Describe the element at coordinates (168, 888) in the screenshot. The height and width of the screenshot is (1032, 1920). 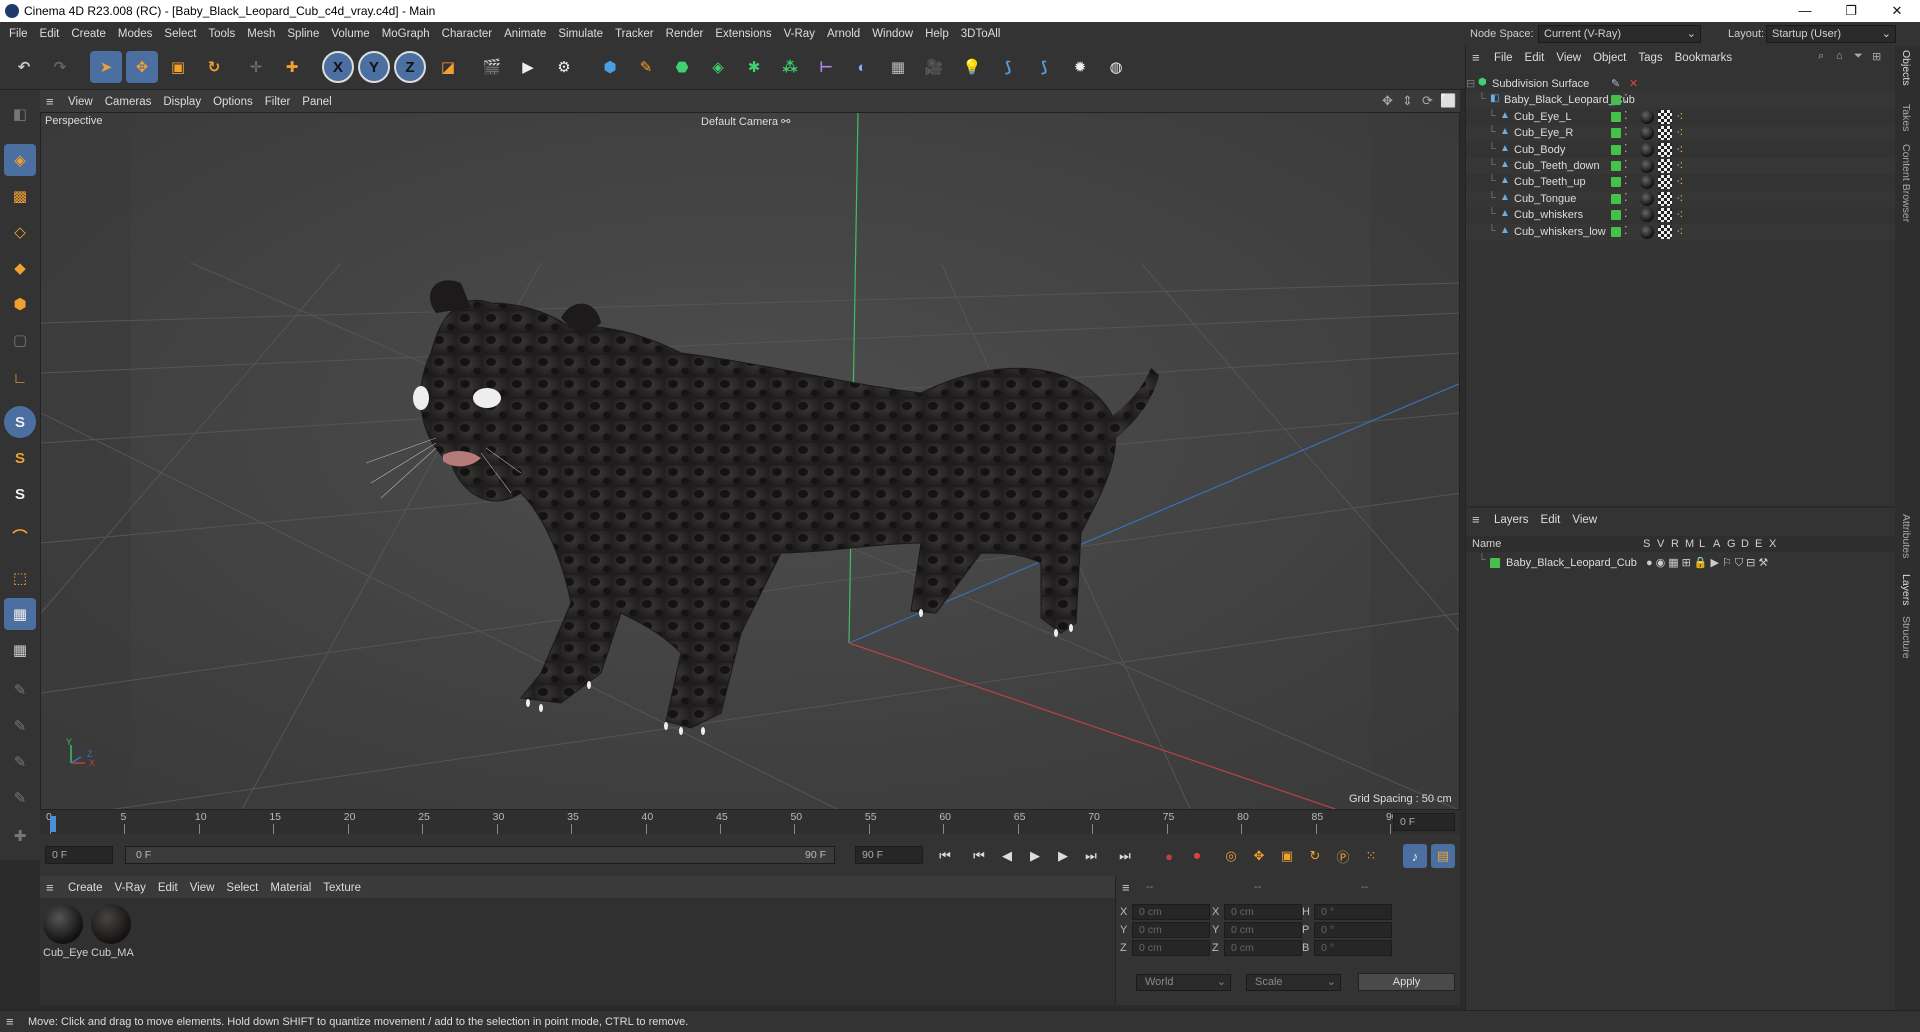
I see `material-menu-edit: Edit` at that location.